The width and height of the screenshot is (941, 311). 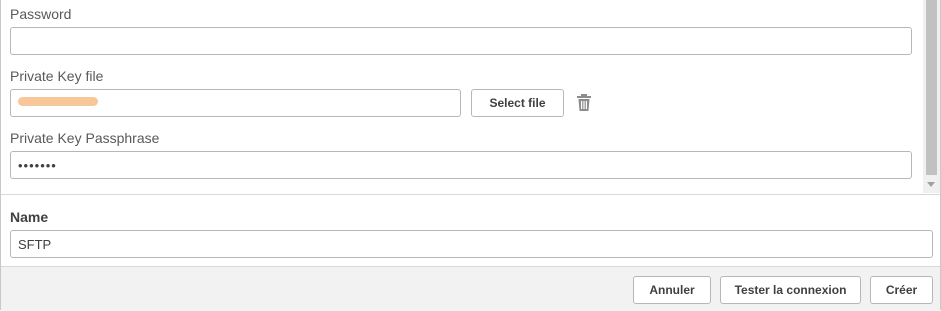 What do you see at coordinates (470, 194) in the screenshot?
I see `section-divider` at bounding box center [470, 194].